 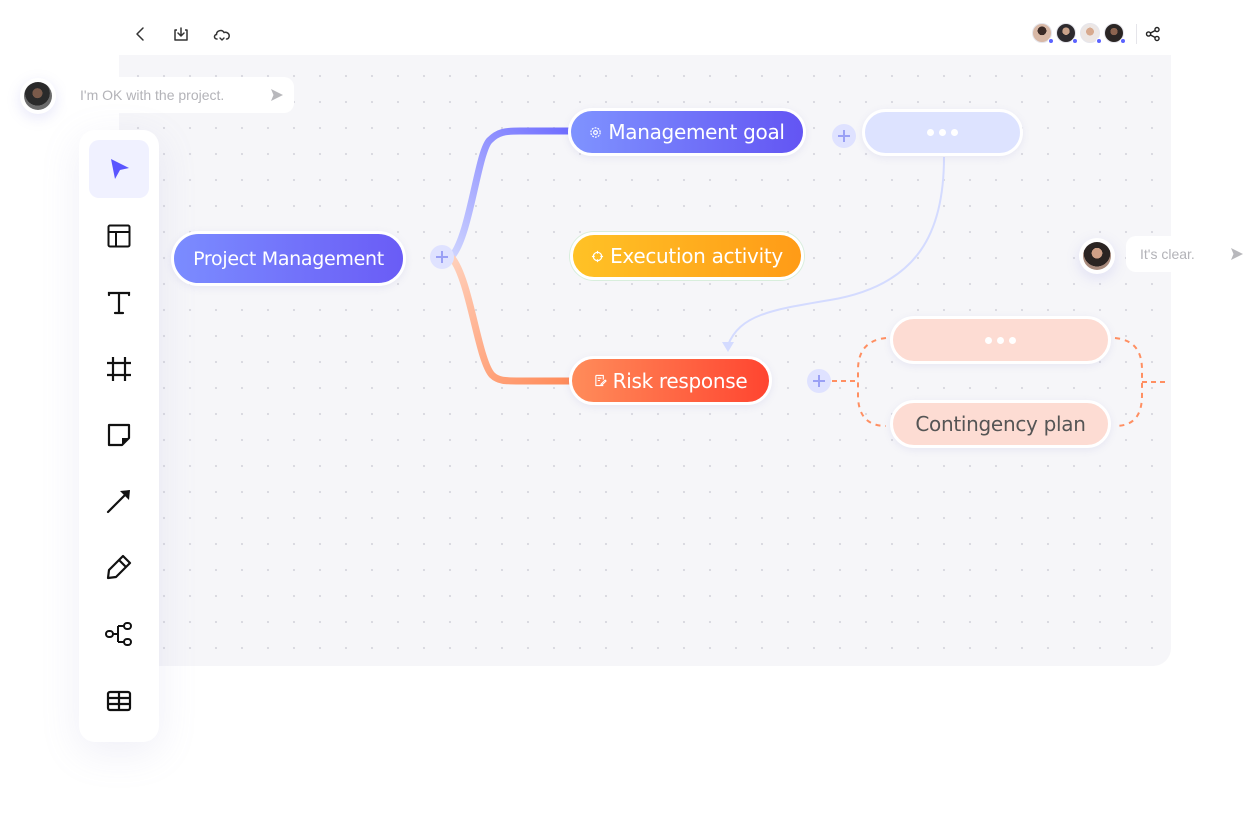 What do you see at coordinates (680, 380) in the screenshot?
I see `node-label: Risk response` at bounding box center [680, 380].